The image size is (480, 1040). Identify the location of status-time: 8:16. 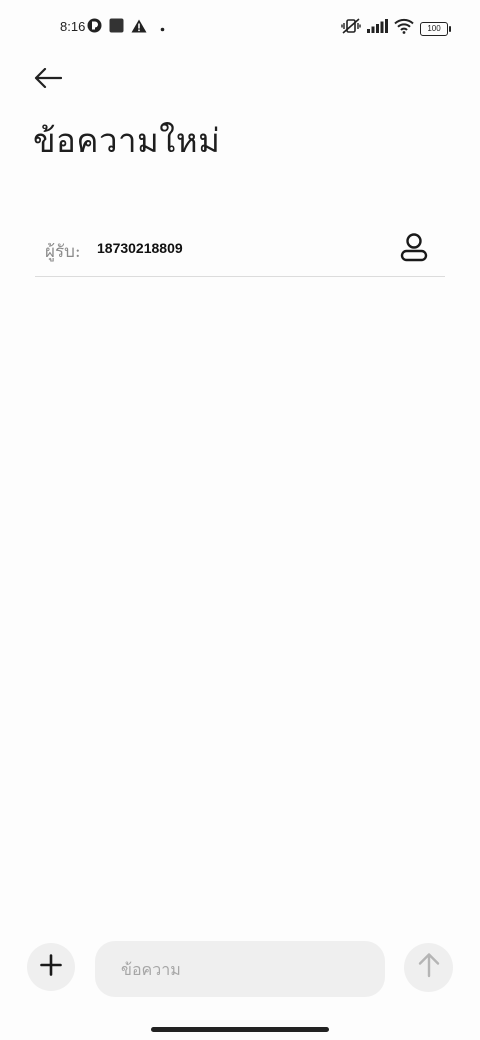
(73, 26).